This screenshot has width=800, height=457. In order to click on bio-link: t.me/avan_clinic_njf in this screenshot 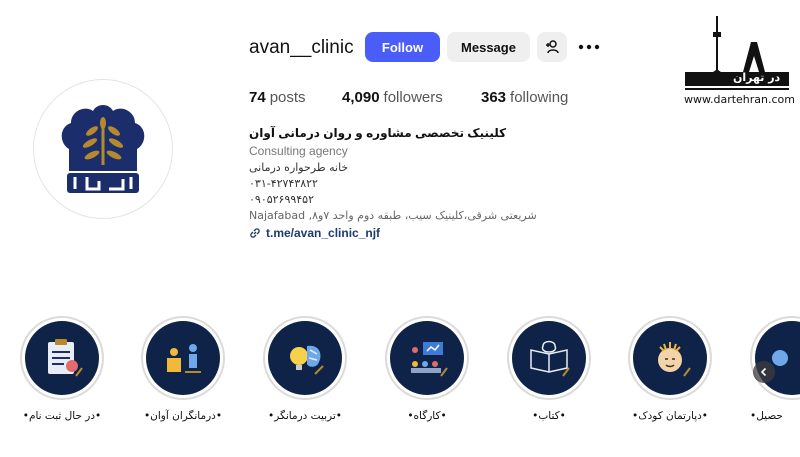, I will do `click(314, 233)`.